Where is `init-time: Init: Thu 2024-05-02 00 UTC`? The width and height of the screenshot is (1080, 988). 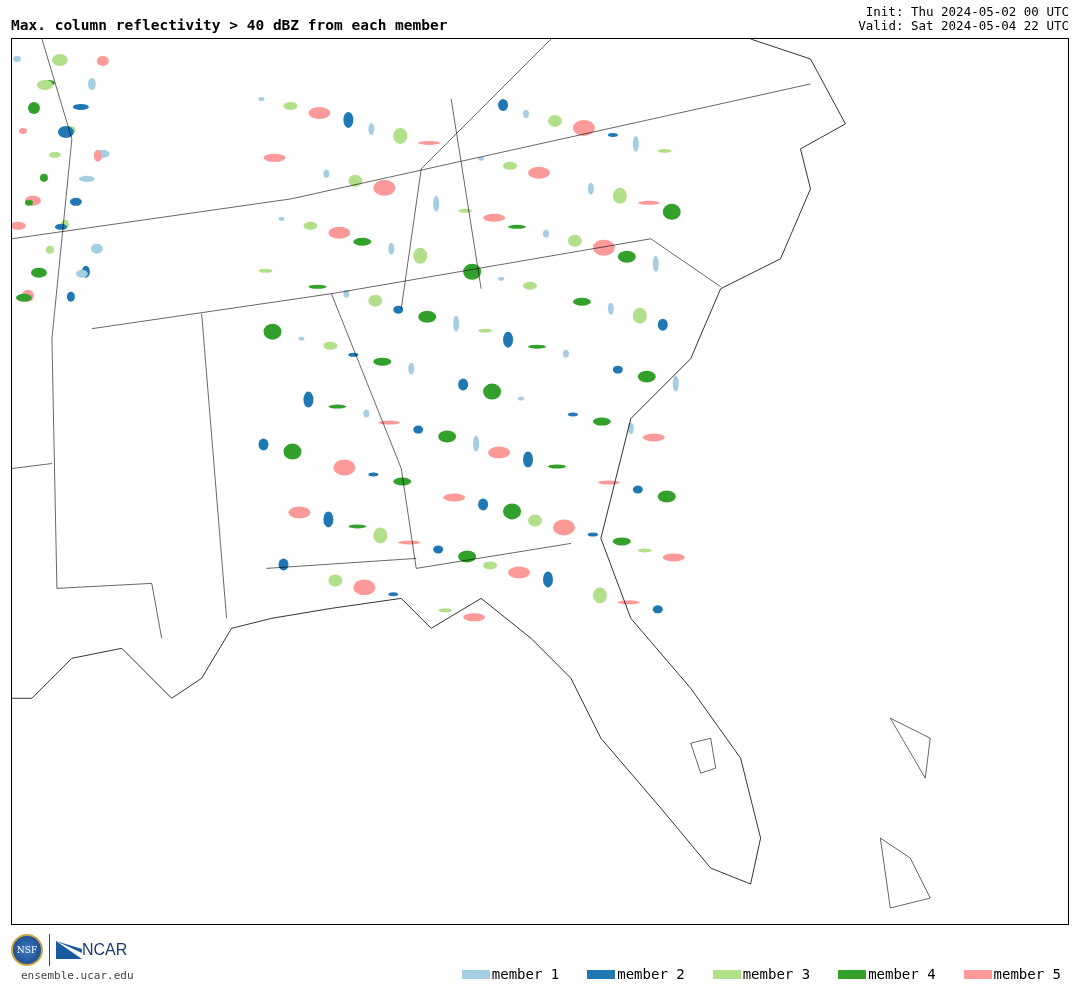
init-time: Init: Thu 2024-05-02 00 UTC is located at coordinates (967, 12).